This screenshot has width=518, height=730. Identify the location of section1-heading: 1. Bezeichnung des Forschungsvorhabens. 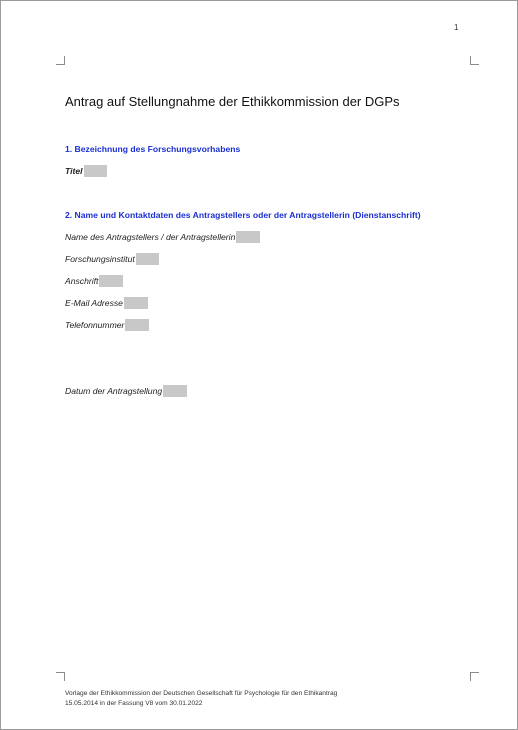
(153, 149).